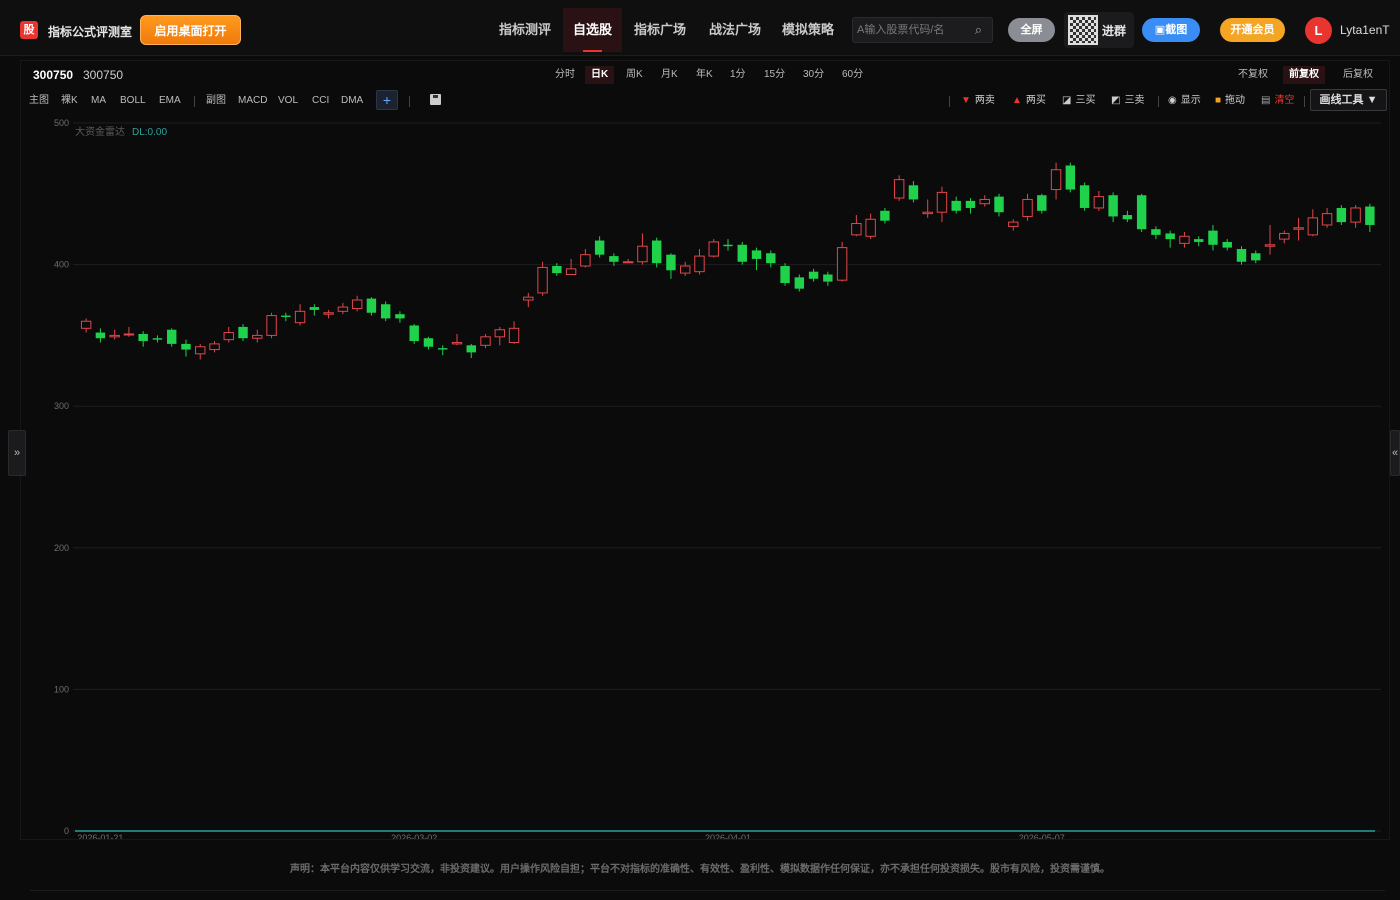 This screenshot has height=900, width=1400. Describe the element at coordinates (149, 132) in the screenshot. I see `indicator-value: DL:0.00` at that location.